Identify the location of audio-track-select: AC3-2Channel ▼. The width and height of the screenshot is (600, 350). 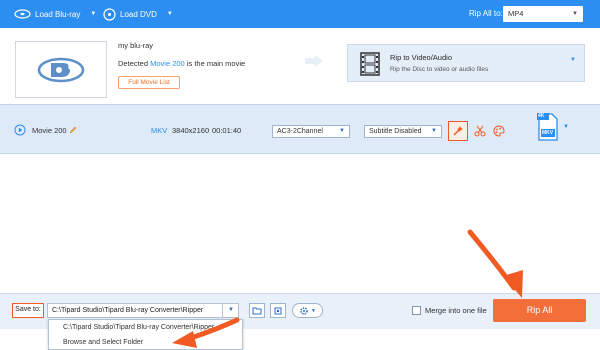
(311, 131).